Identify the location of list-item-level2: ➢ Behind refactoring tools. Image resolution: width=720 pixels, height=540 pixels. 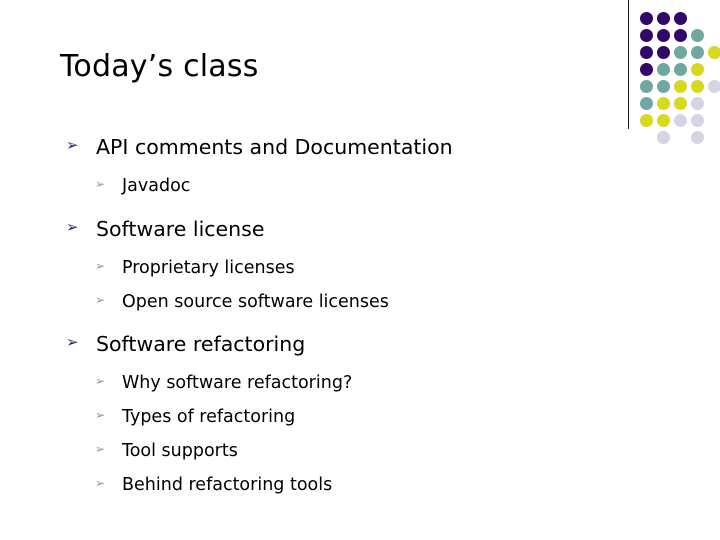
(310, 488).